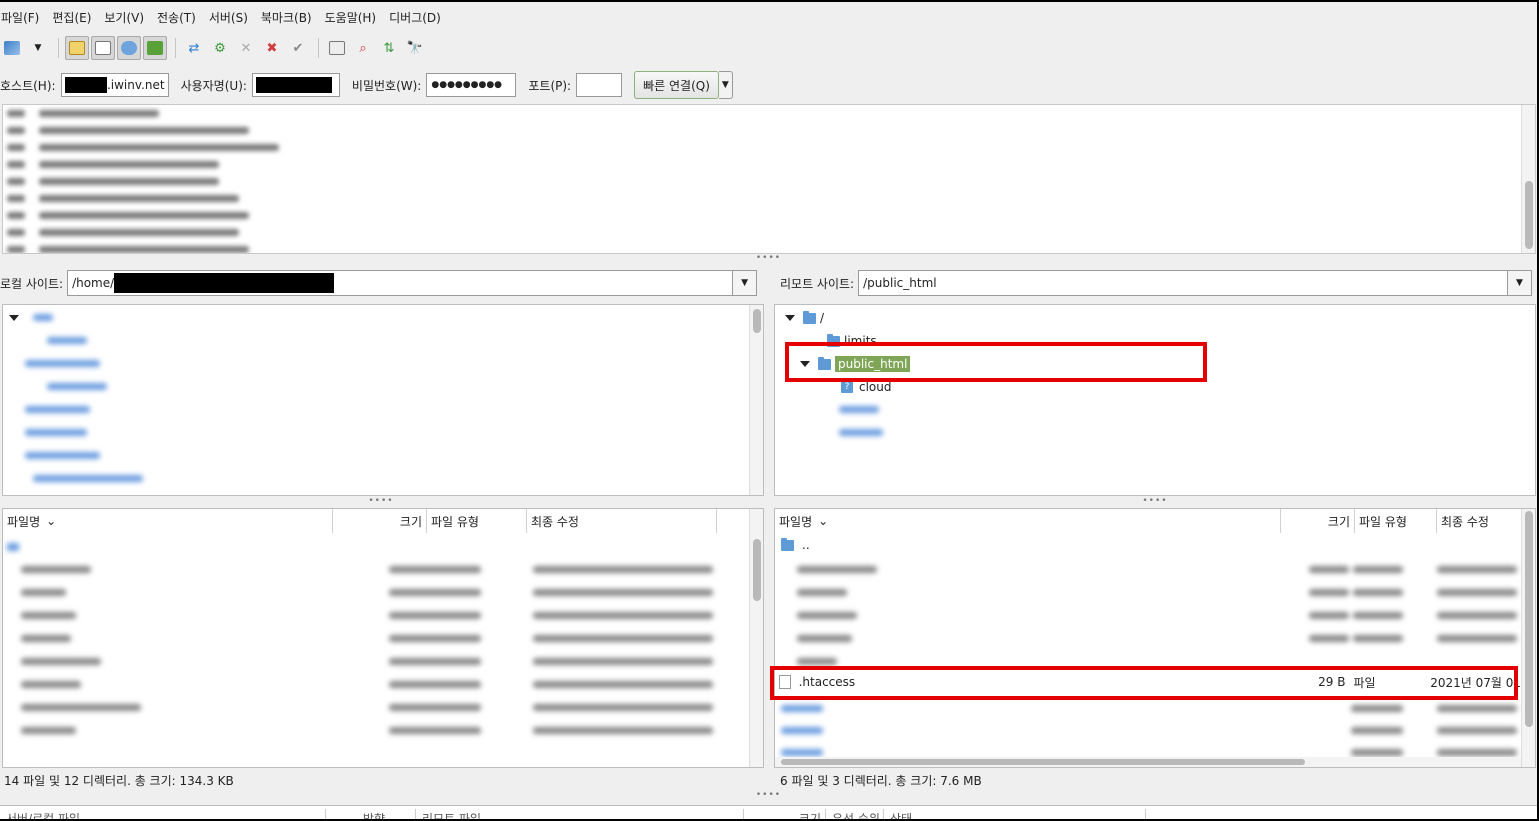 This screenshot has width=1539, height=821. Describe the element at coordinates (12, 48) in the screenshot. I see `site-manager-icon` at that location.